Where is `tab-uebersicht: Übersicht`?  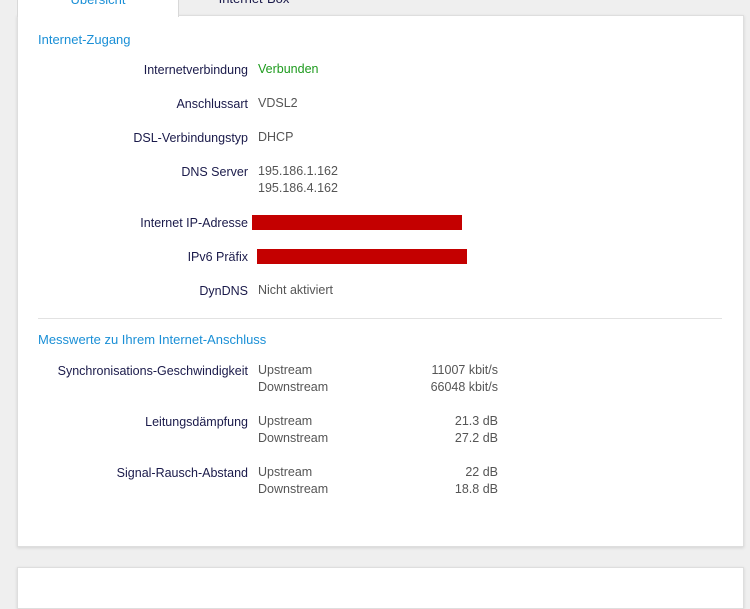
tab-uebersicht: Übersicht is located at coordinates (98, 8).